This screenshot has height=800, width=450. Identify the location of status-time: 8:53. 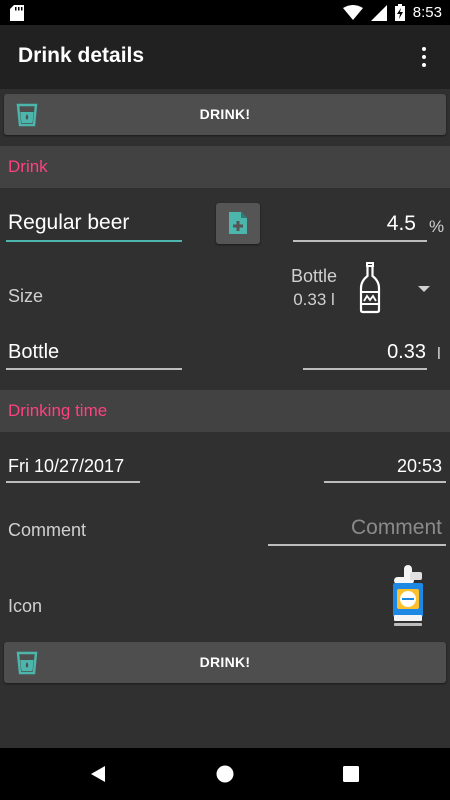
(427, 12).